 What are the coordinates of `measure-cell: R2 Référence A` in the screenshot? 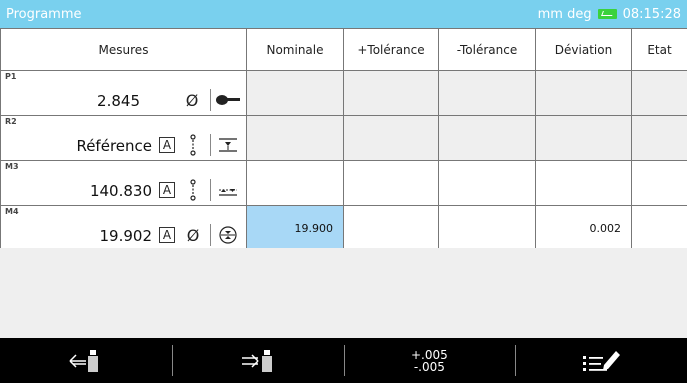 It's located at (123, 138).